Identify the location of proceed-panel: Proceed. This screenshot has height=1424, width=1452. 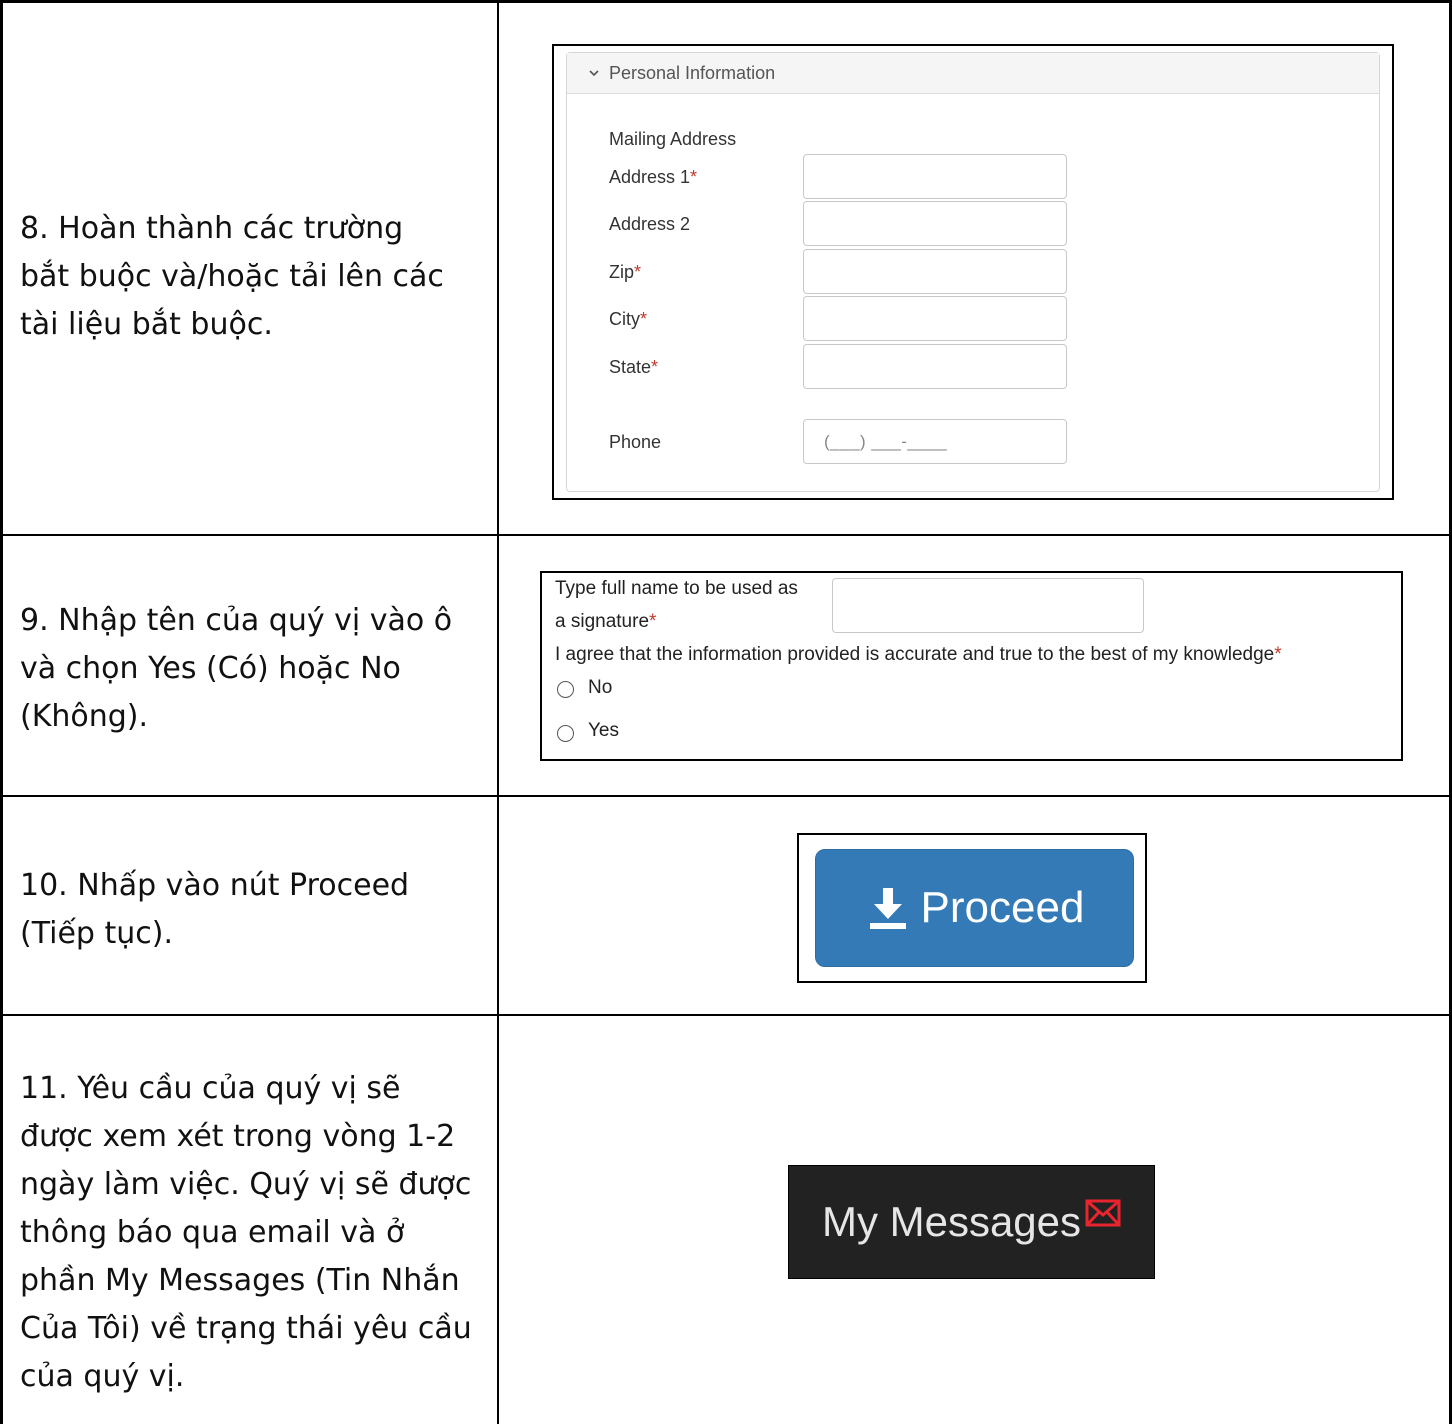
(972, 908).